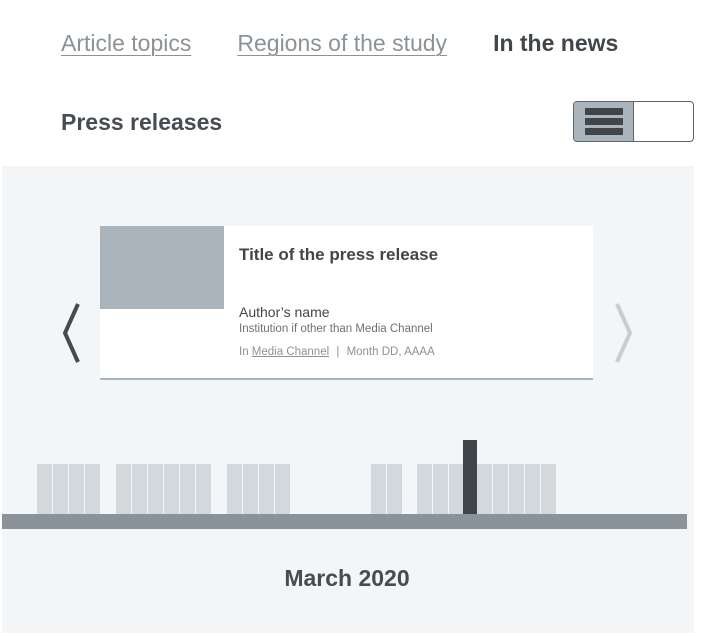 This screenshot has width=728, height=636. I want to click on tab-regions-of-the-study: Regions of the study, so click(342, 43).